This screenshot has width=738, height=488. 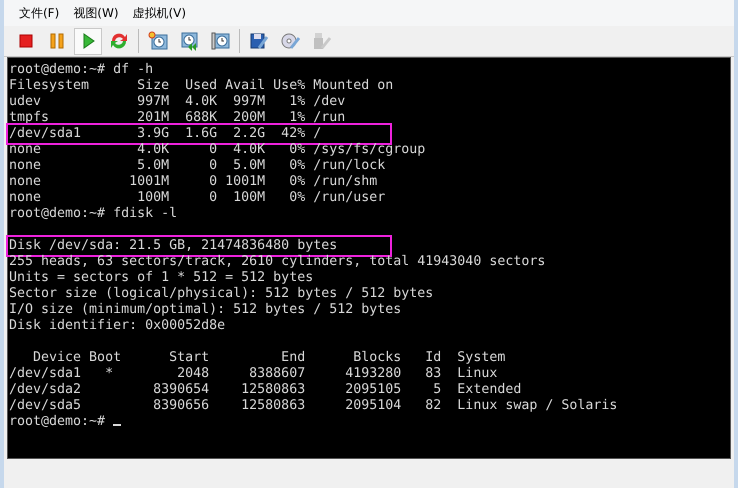 What do you see at coordinates (39, 13) in the screenshot?
I see `menu-item: 文件(F)` at bounding box center [39, 13].